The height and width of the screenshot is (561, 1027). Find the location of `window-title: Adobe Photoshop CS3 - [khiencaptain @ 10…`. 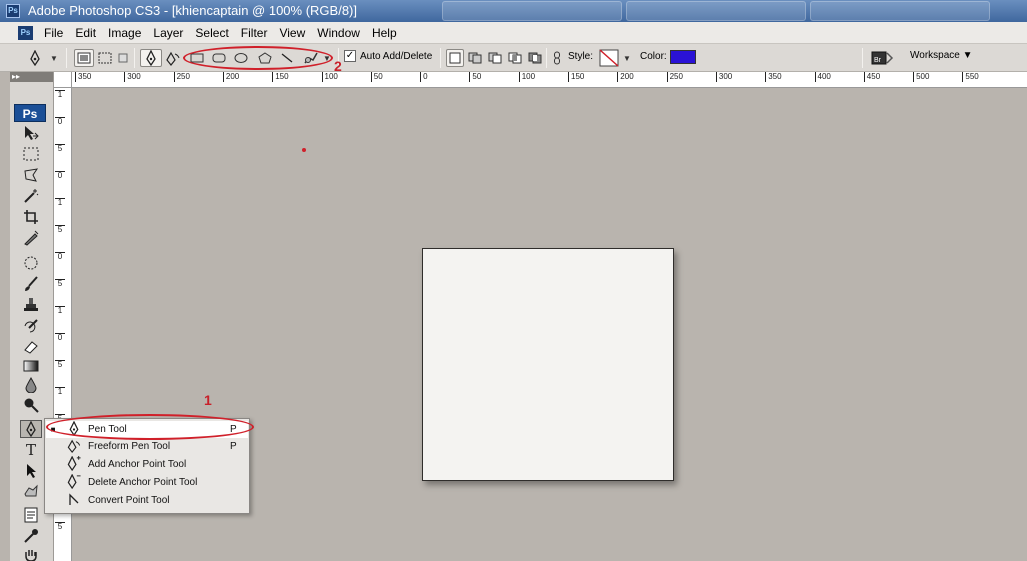

window-title: Adobe Photoshop CS3 - [khiencaptain @ 10… is located at coordinates (192, 10).